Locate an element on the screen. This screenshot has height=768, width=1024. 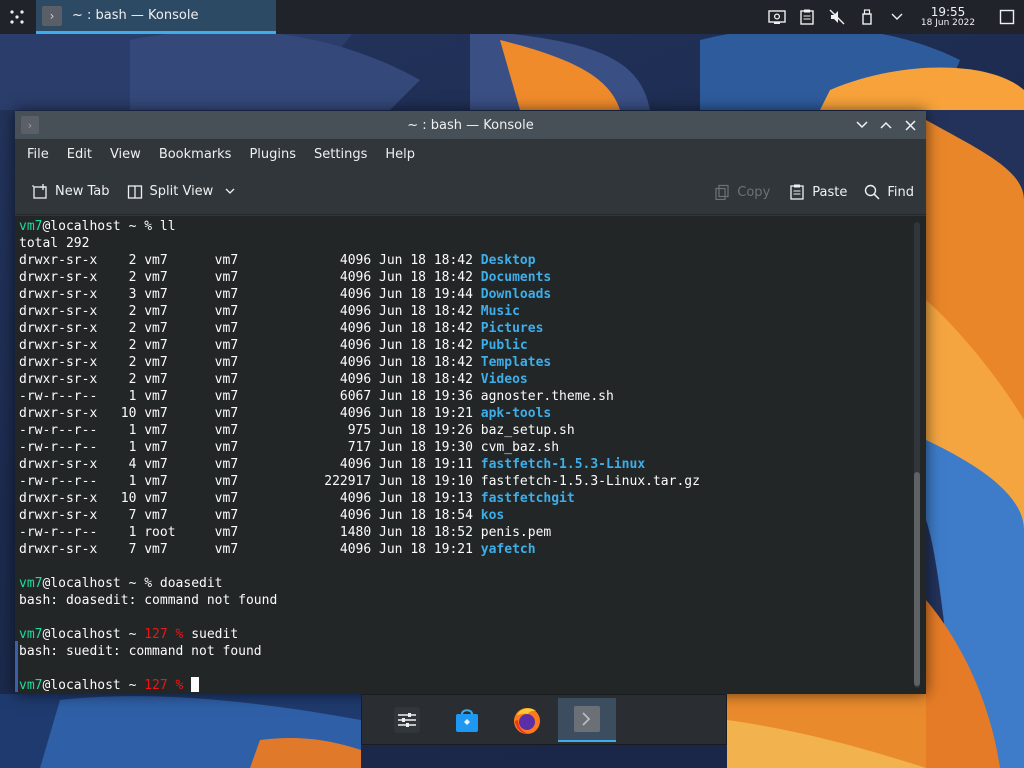
close-button is located at coordinates (910, 125).